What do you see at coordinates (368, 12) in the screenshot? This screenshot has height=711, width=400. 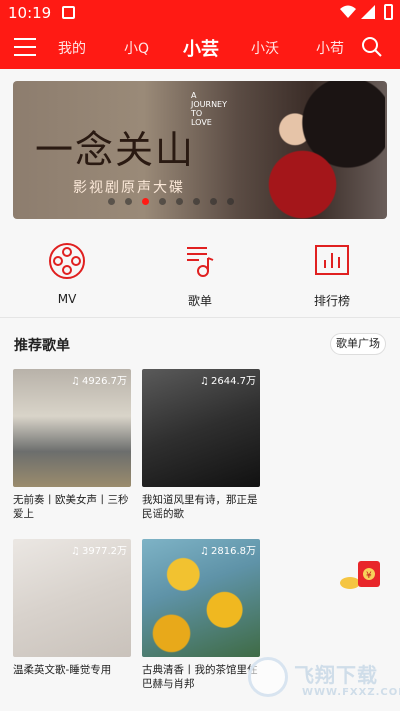 I see `signal-icon` at bounding box center [368, 12].